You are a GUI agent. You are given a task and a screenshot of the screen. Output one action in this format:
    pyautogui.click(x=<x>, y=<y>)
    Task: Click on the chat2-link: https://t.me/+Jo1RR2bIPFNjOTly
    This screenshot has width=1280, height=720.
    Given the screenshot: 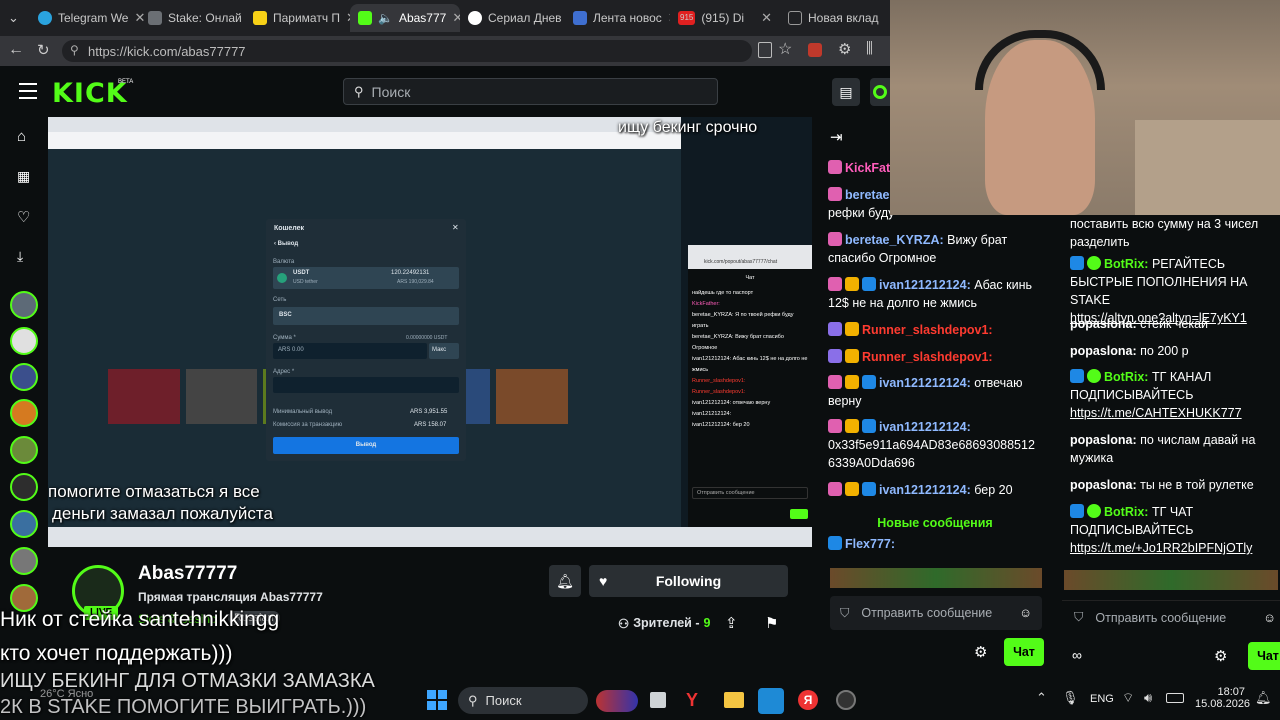 What is the action you would take?
    pyautogui.click(x=1161, y=548)
    